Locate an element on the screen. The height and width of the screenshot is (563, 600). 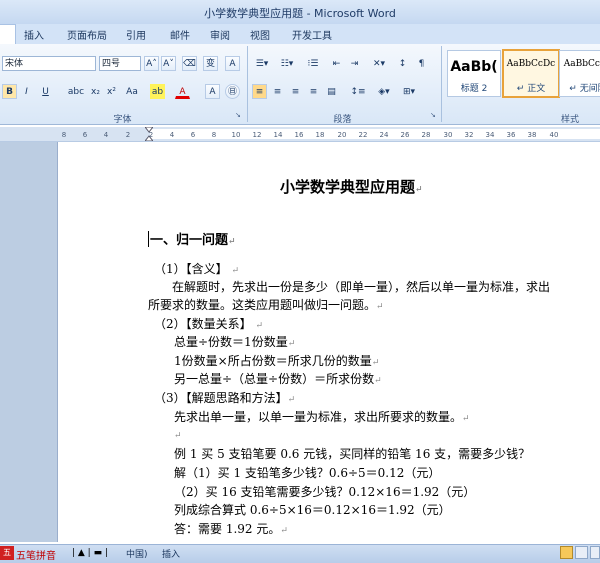
paragraph-dialog-launcher-icon: ↘ is located at coordinates (433, 115).